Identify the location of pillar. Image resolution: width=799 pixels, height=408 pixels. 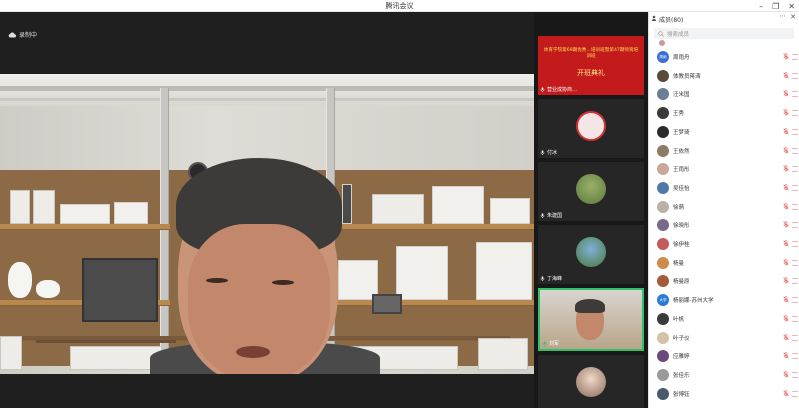
(164, 231).